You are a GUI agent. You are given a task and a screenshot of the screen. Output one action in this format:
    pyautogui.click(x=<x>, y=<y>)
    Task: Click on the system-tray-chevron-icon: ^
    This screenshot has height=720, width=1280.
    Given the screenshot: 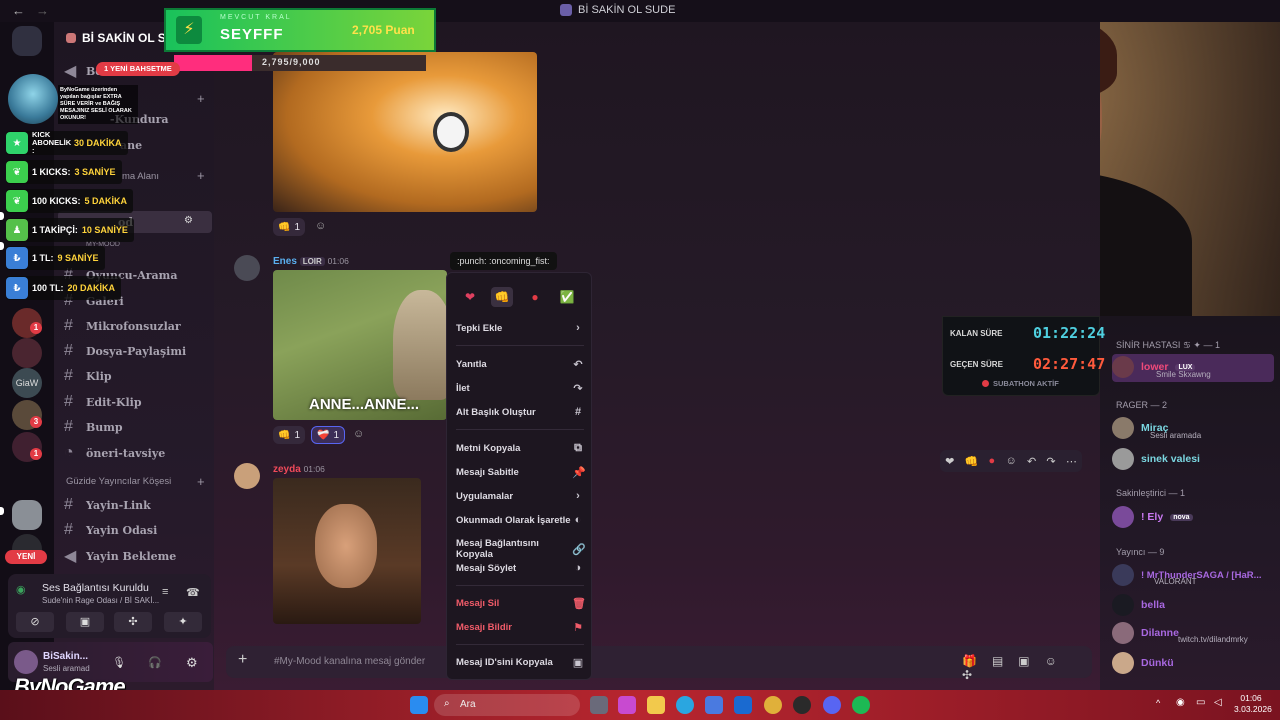 What is the action you would take?
    pyautogui.click(x=1158, y=703)
    